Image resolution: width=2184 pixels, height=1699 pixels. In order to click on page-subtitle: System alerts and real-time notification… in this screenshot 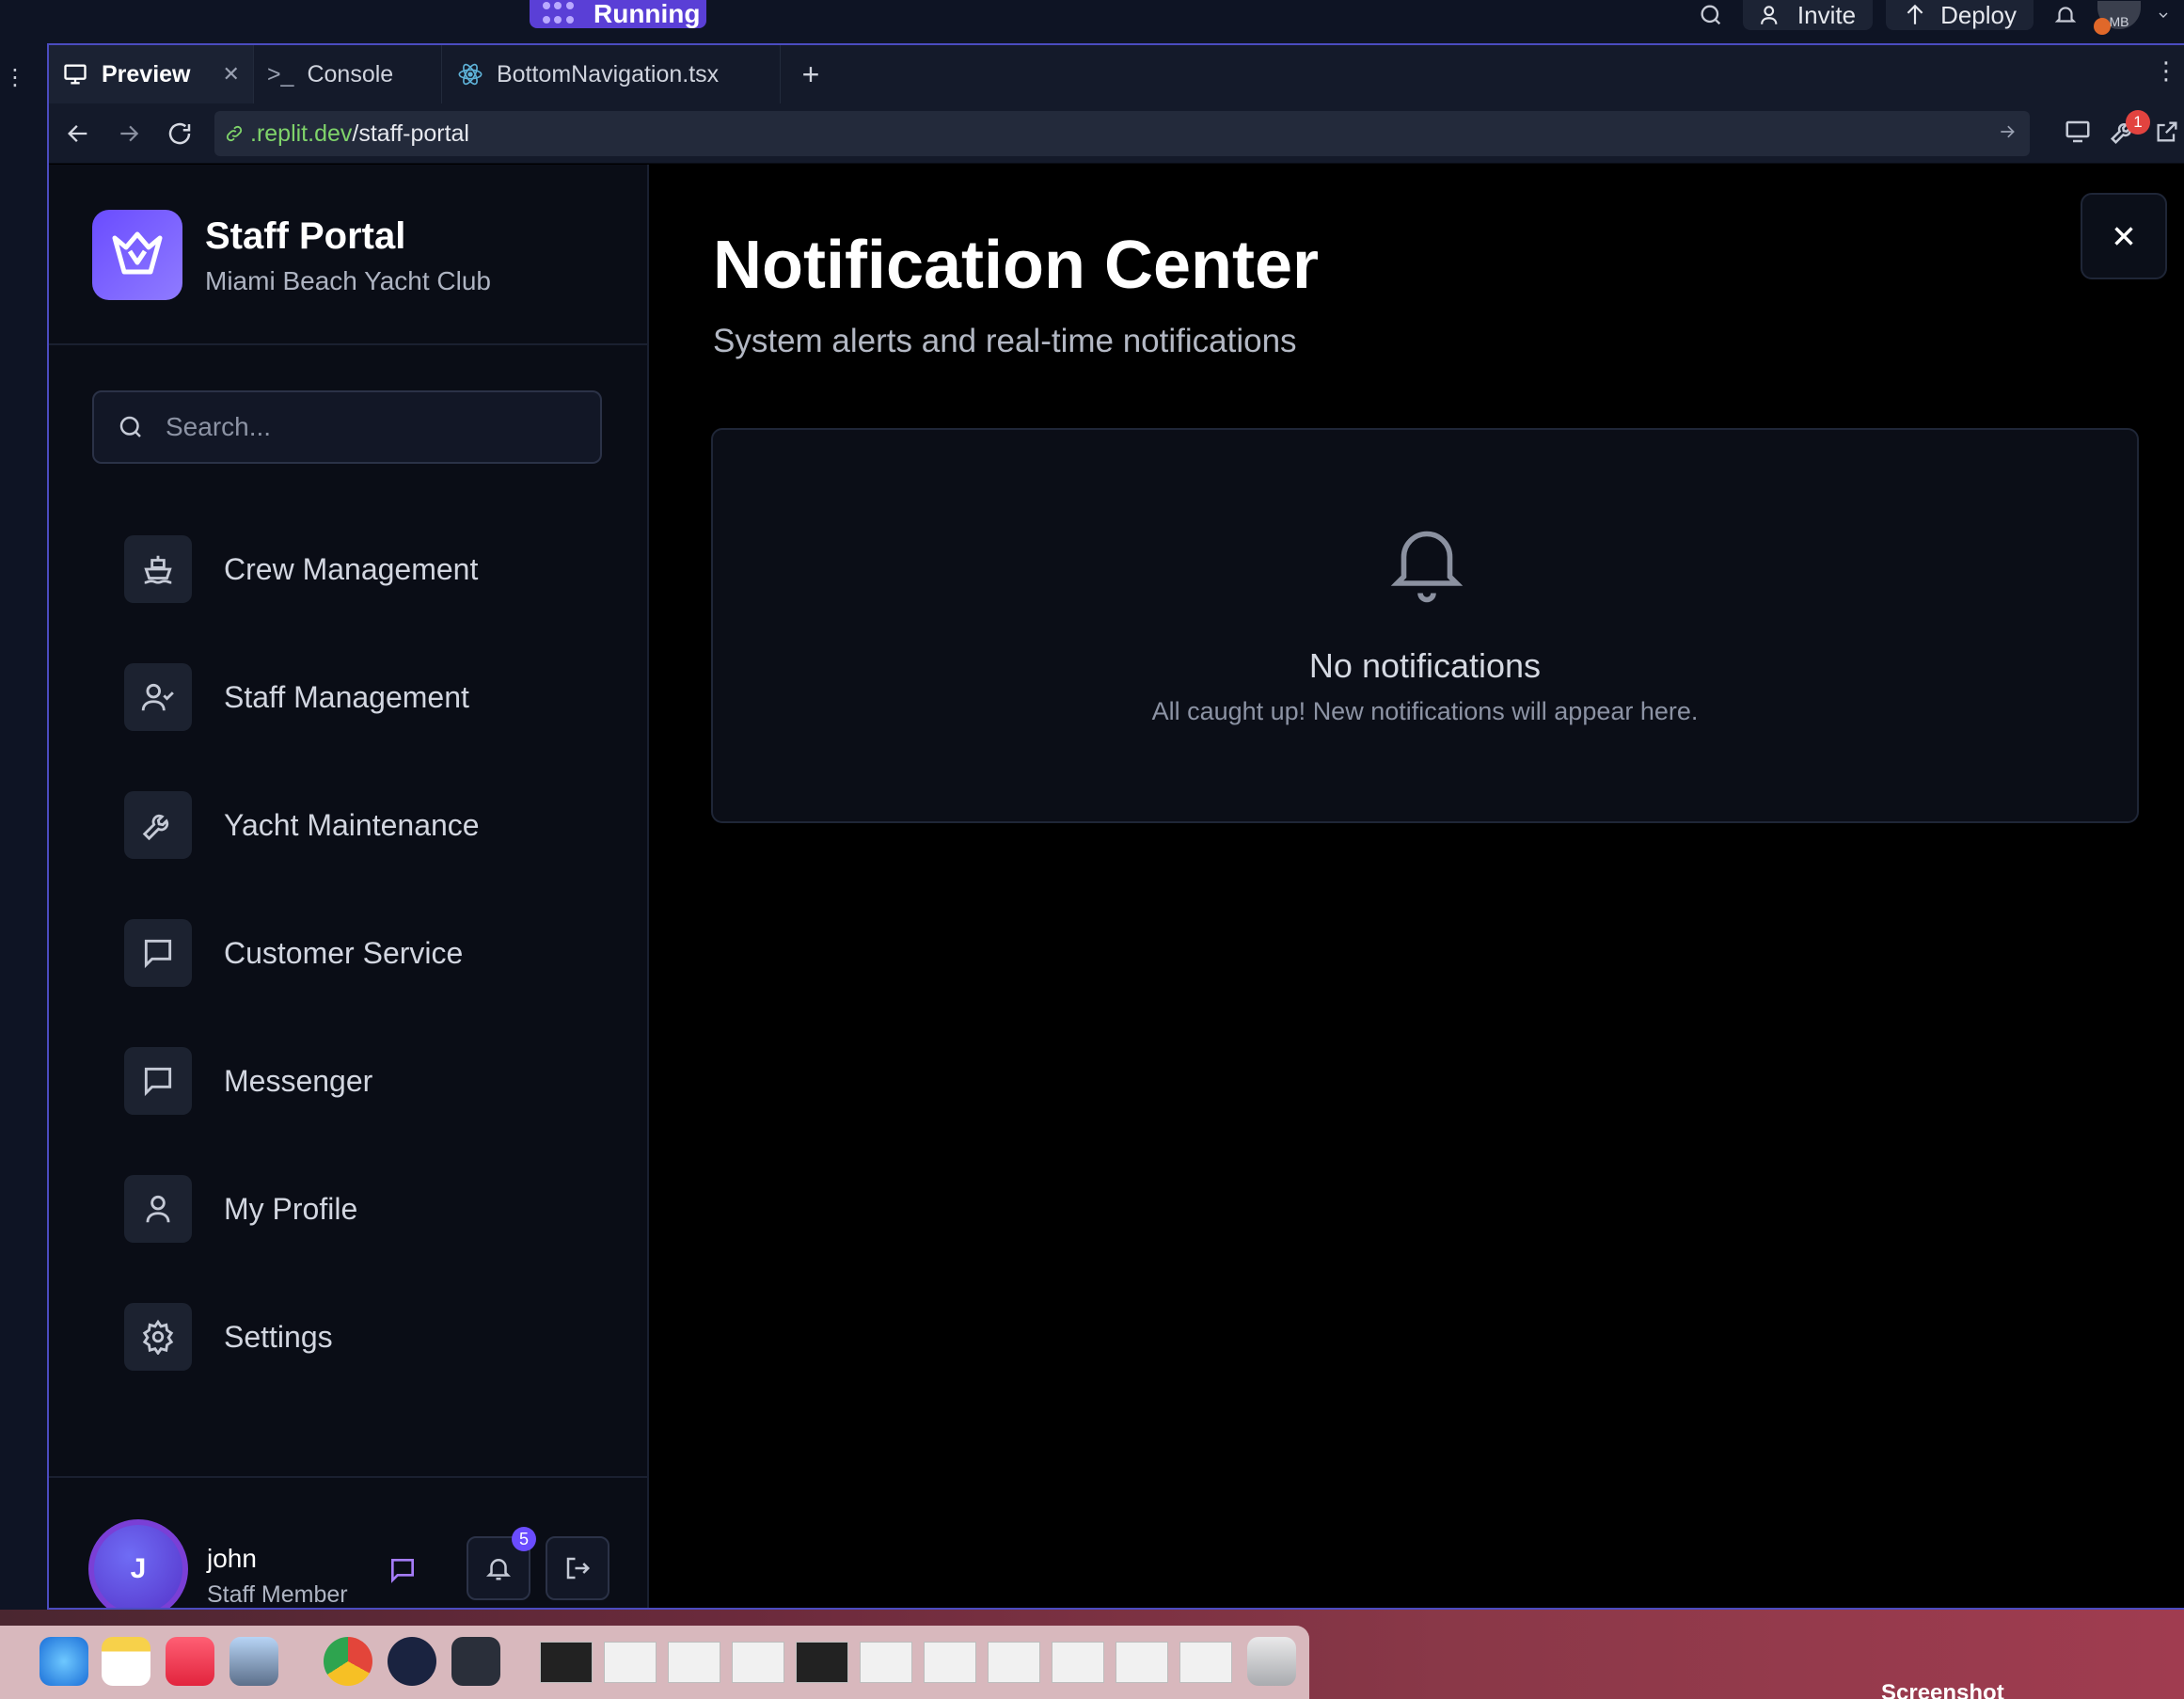, I will do `click(1005, 341)`.